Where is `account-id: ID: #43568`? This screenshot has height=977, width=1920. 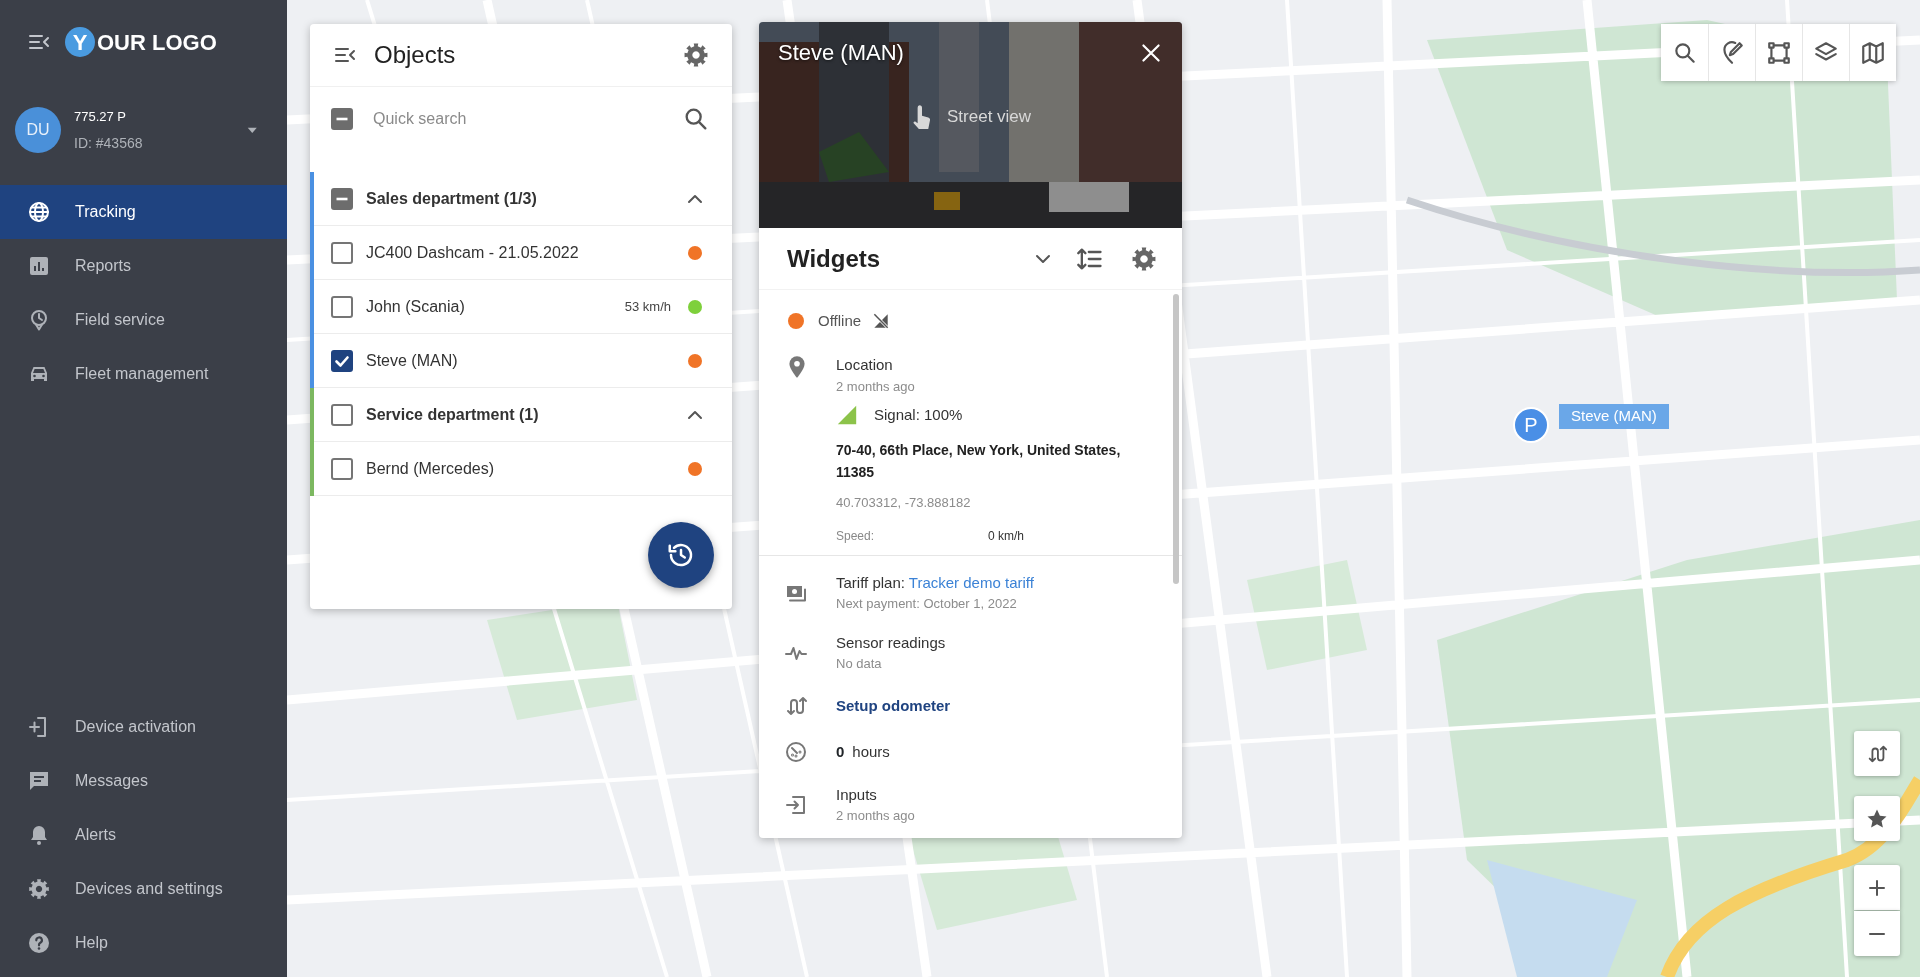 account-id: ID: #43568 is located at coordinates (109, 143).